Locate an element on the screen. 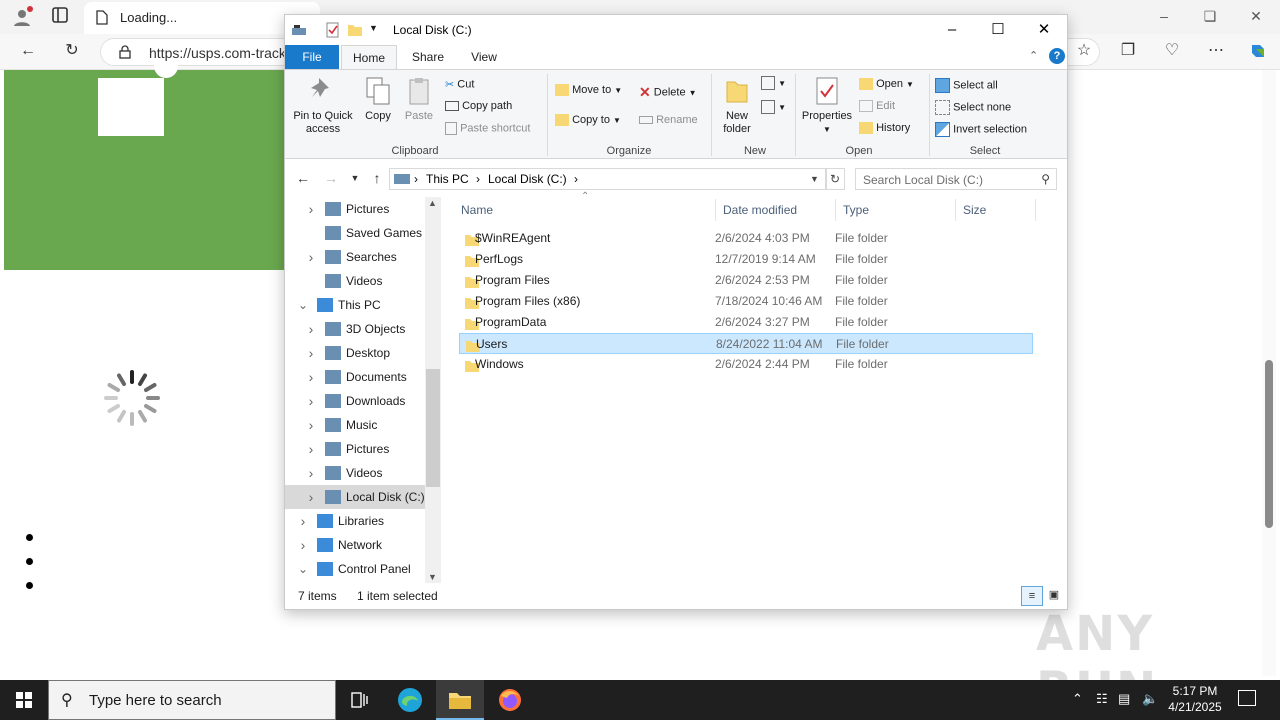 The height and width of the screenshot is (720, 1280). file-row: PerfLogs 12/7/2019 9:14 AM File folder is located at coordinates (746, 259).